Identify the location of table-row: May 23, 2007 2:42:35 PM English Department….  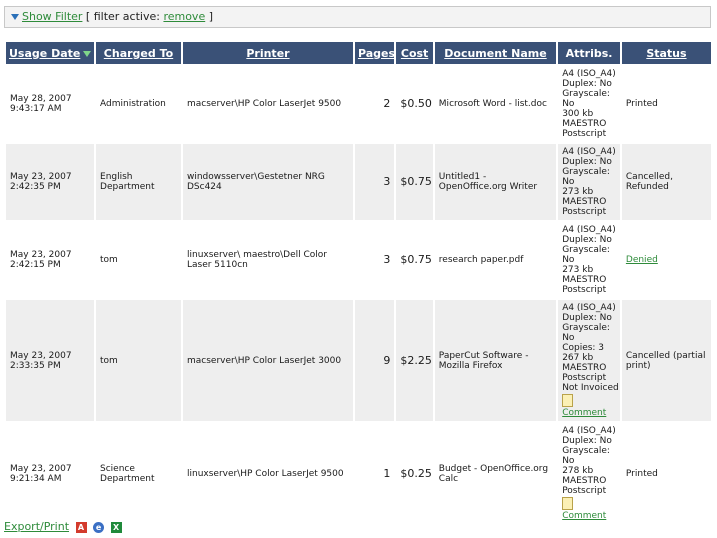
(358, 182).